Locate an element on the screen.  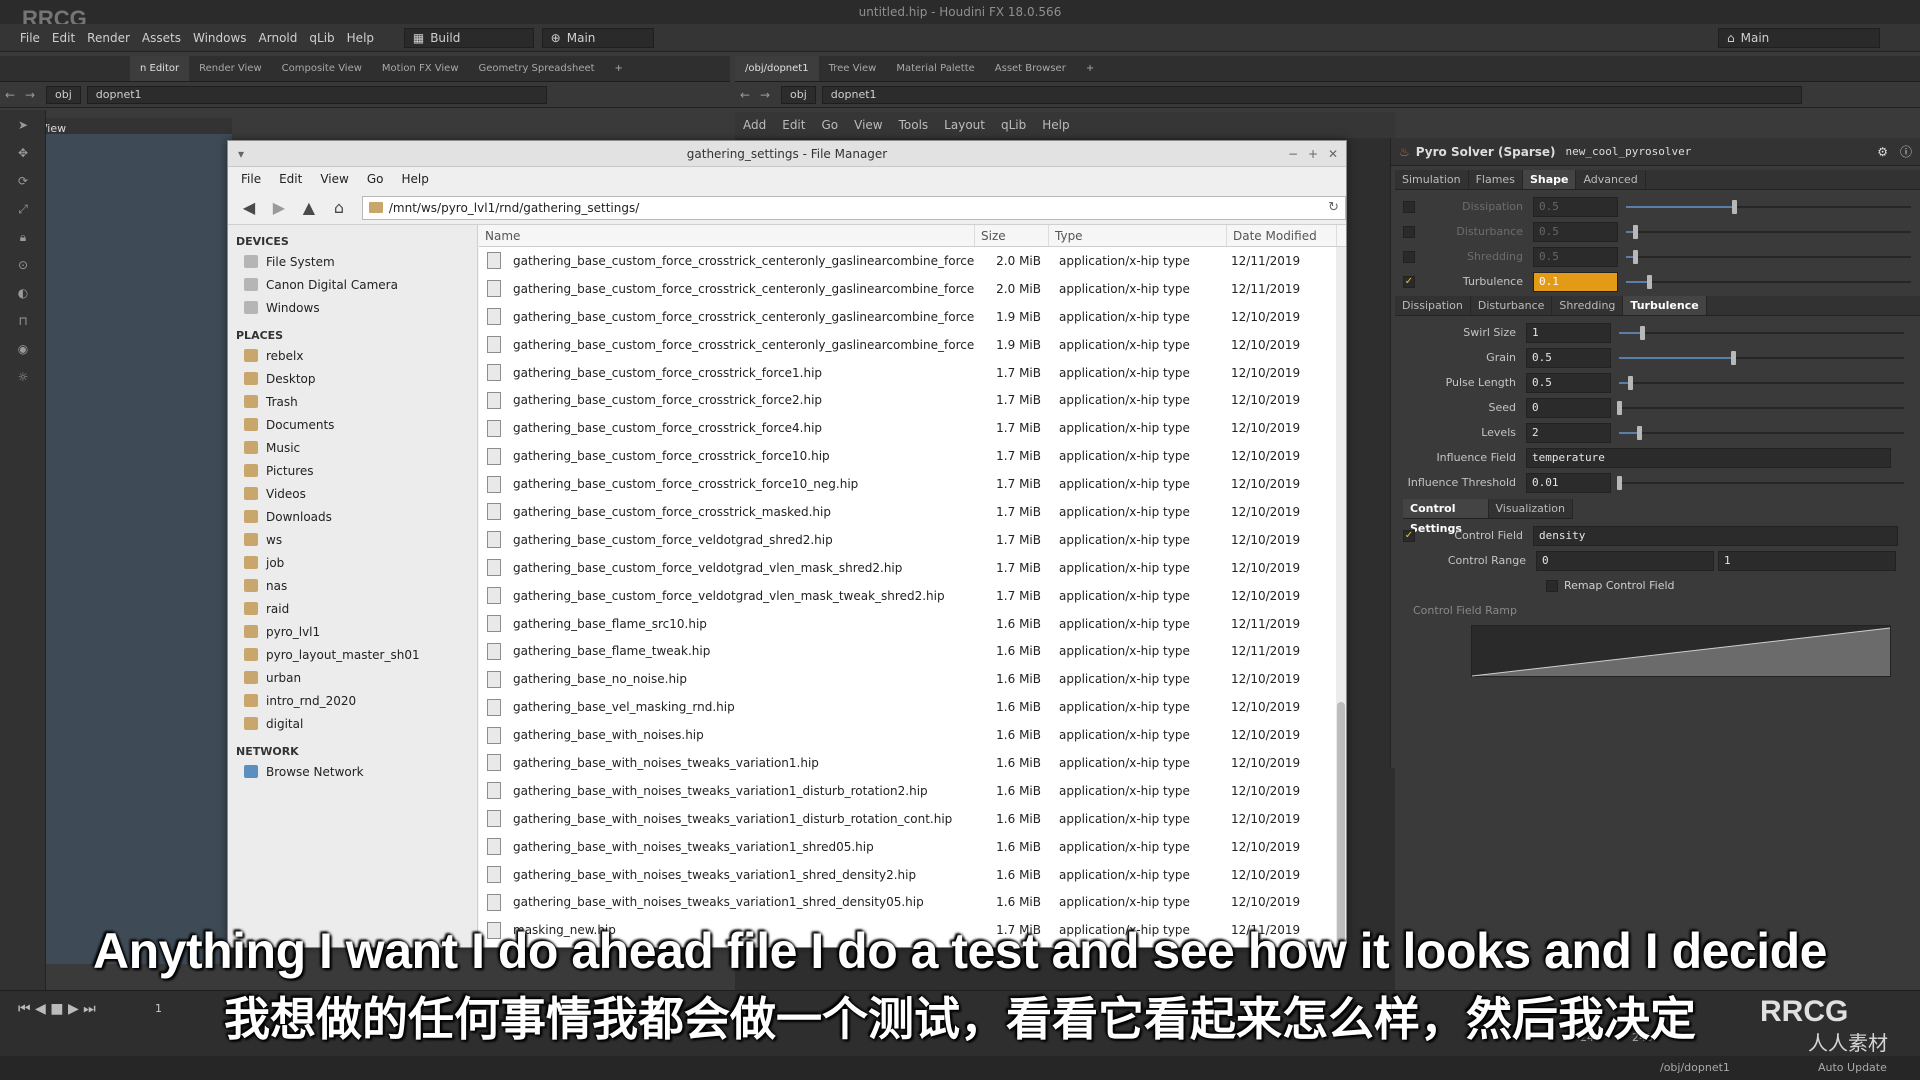
fm-menu-file: File is located at coordinates (251, 179).